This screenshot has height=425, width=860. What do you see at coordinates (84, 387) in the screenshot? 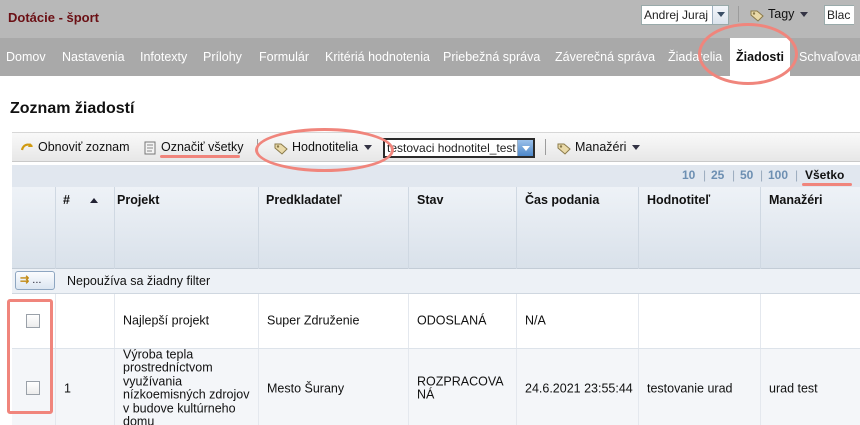
I see `row-number-cell: 1` at bounding box center [84, 387].